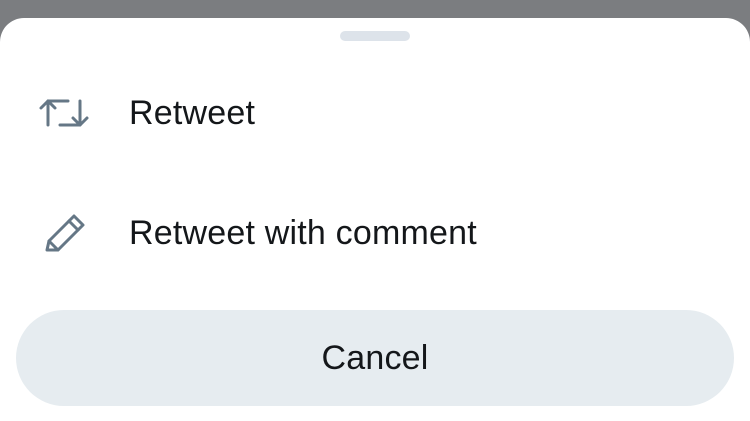  Describe the element at coordinates (64, 233) in the screenshot. I see `pencil-icon` at that location.